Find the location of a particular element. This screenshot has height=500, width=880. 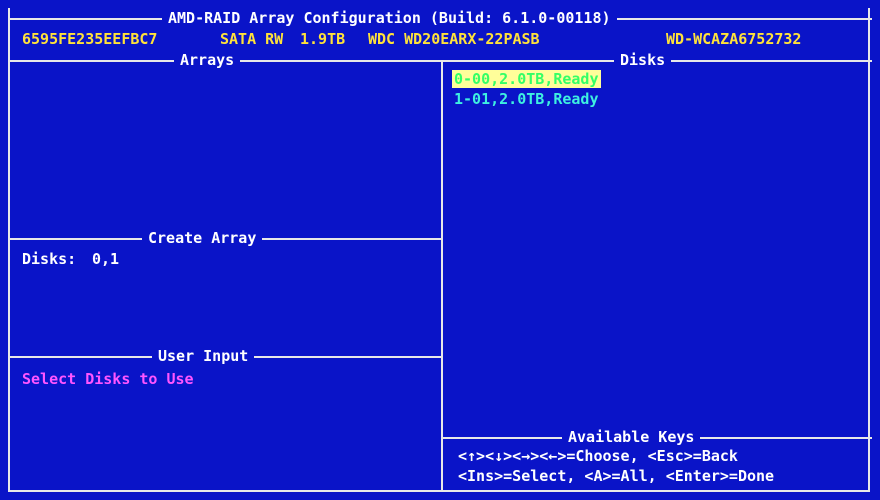

create-array-title: Create Array is located at coordinates (202, 238).